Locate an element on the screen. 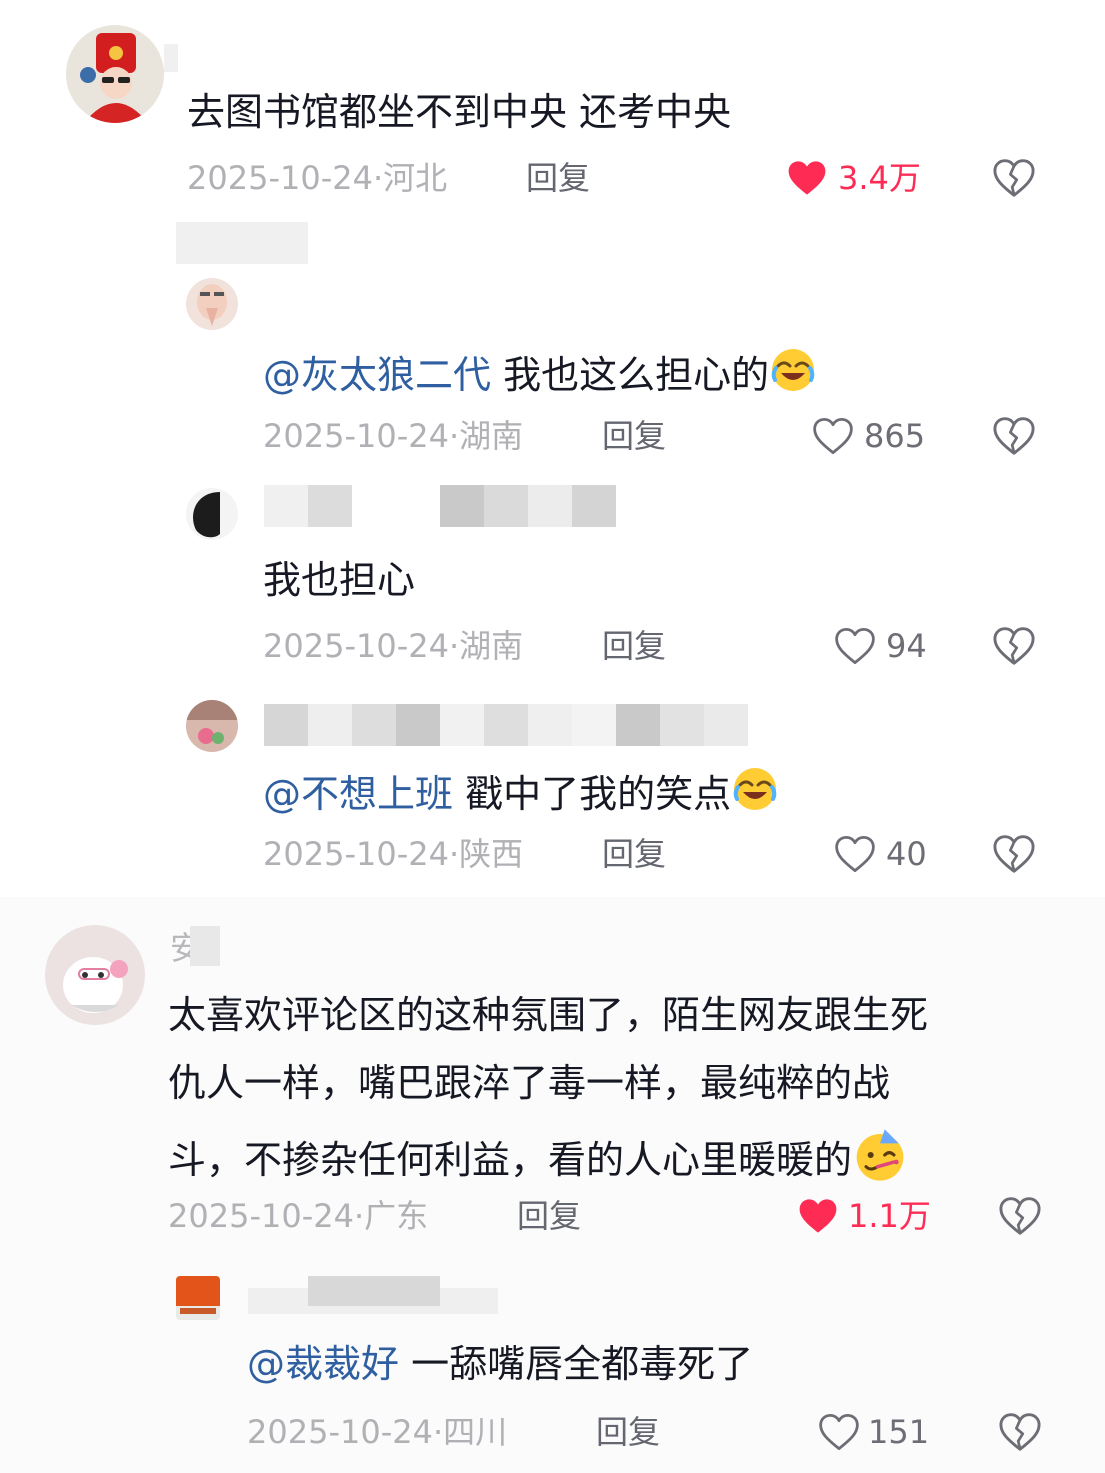  comment-date-location: 2025-10-24·河北 is located at coordinates (317, 178).